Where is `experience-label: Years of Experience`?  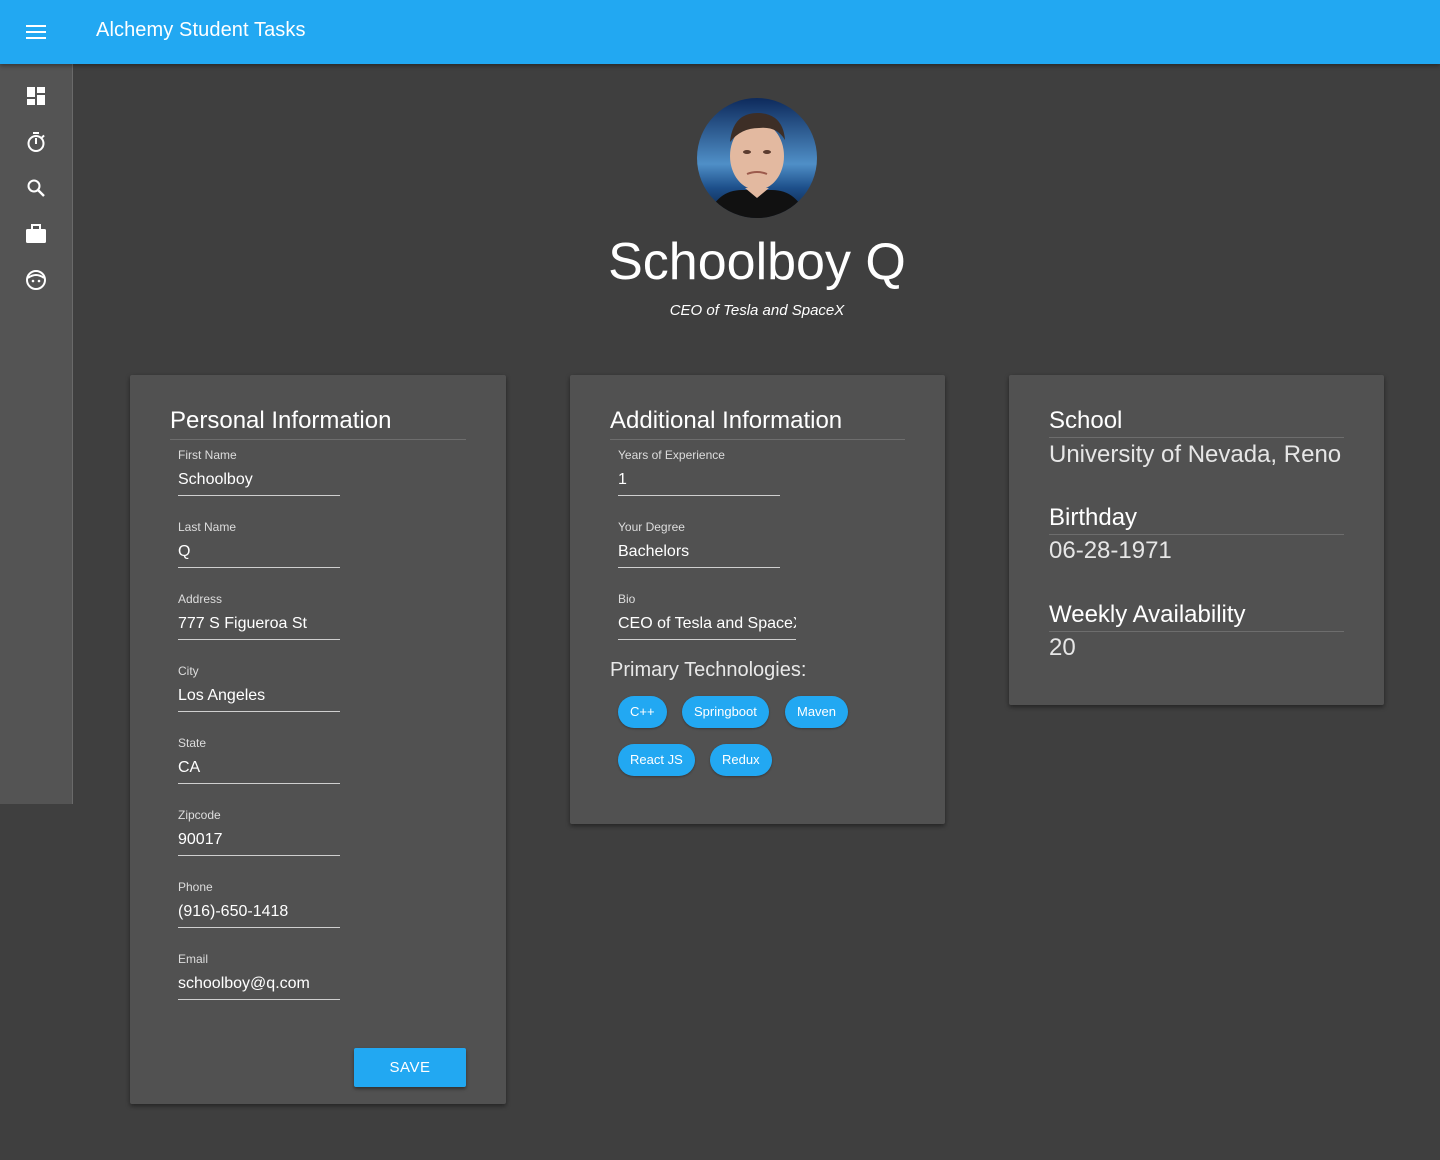
experience-label: Years of Experience is located at coordinates (671, 455).